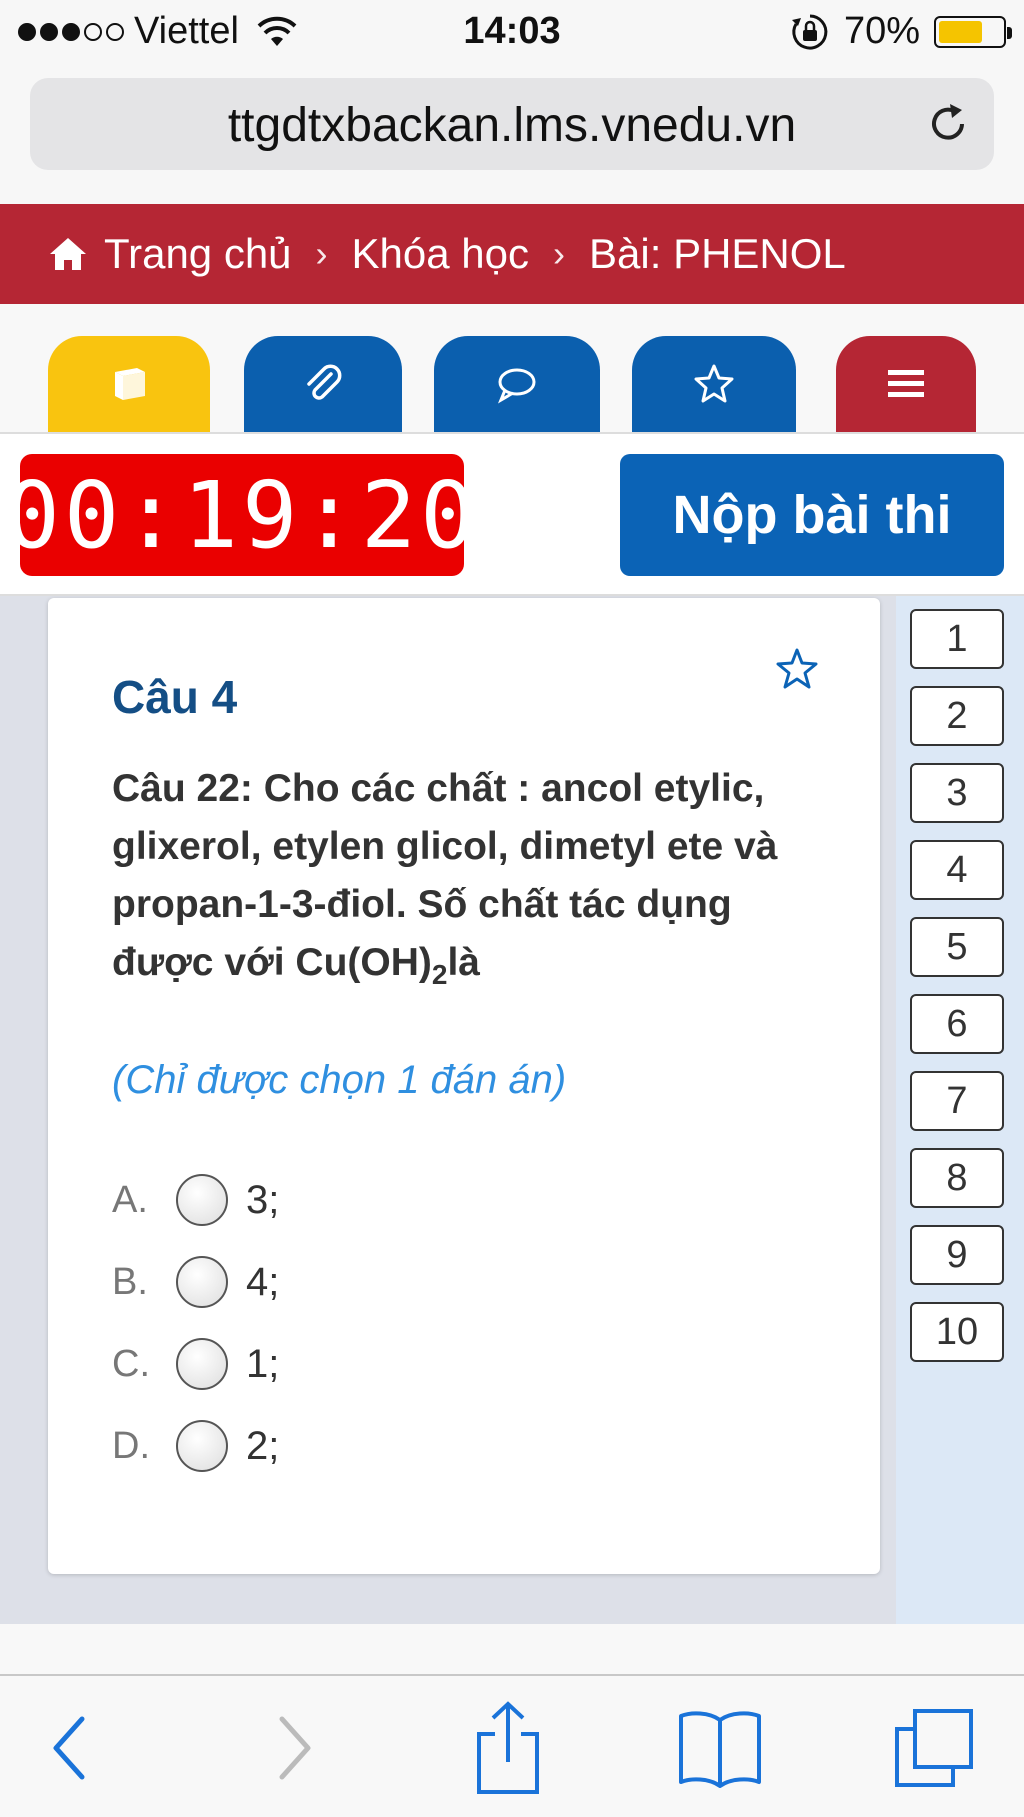 The width and height of the screenshot is (1024, 1817). Describe the element at coordinates (130, 1199) in the screenshot. I see `option-letter: A.` at that location.